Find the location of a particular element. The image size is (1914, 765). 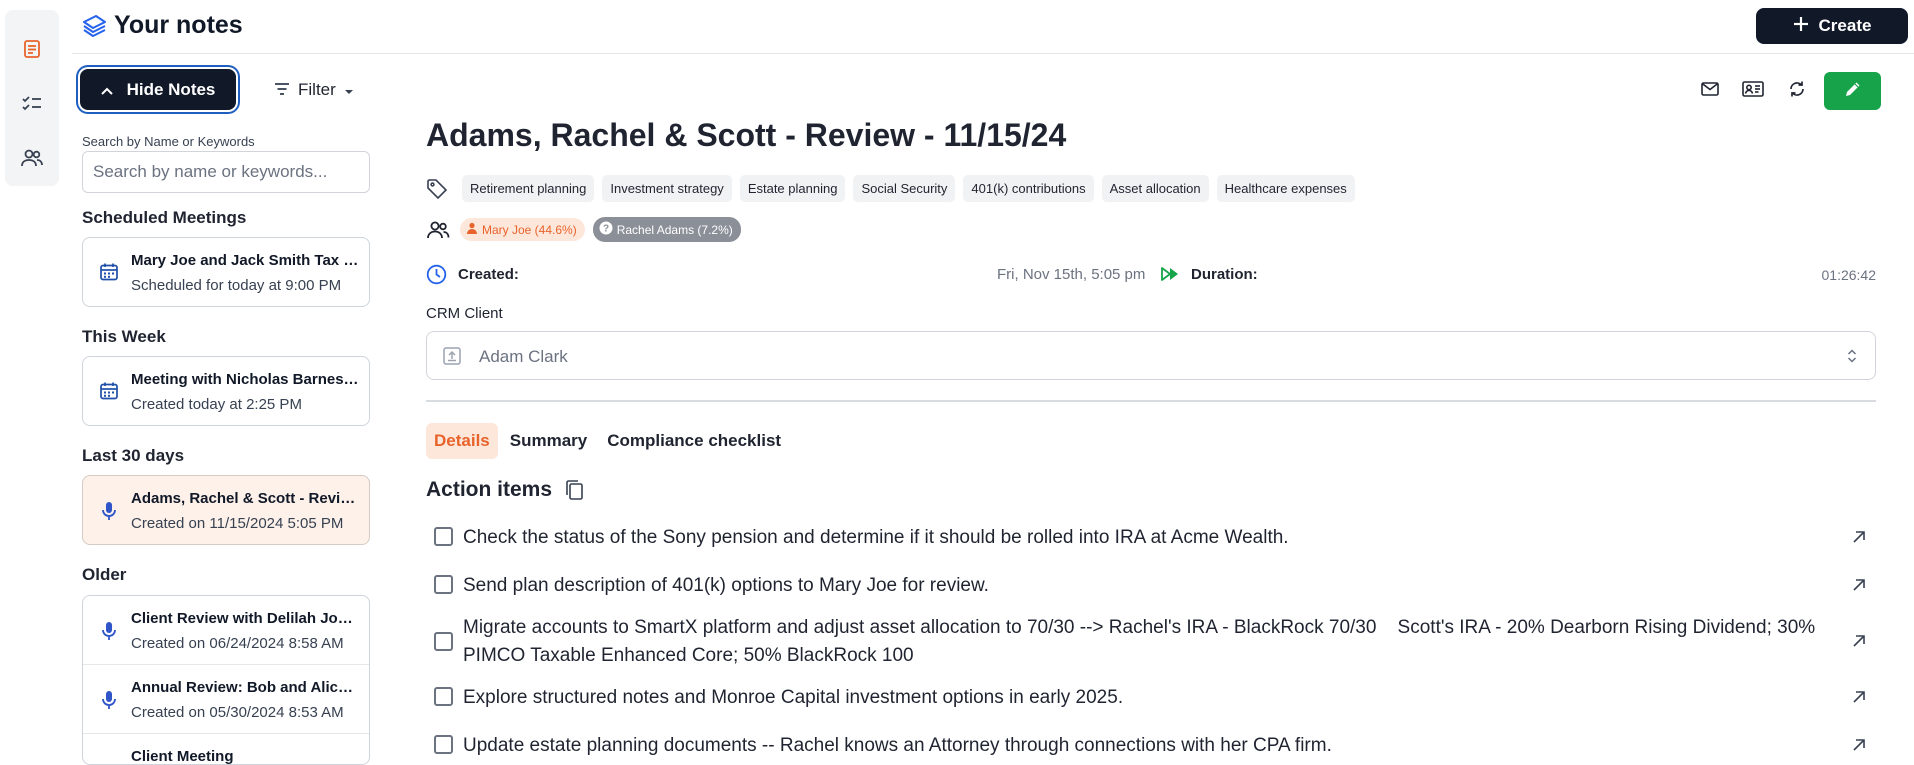

speaker-label: Rachel Adams (7.2%) is located at coordinates (674, 229).